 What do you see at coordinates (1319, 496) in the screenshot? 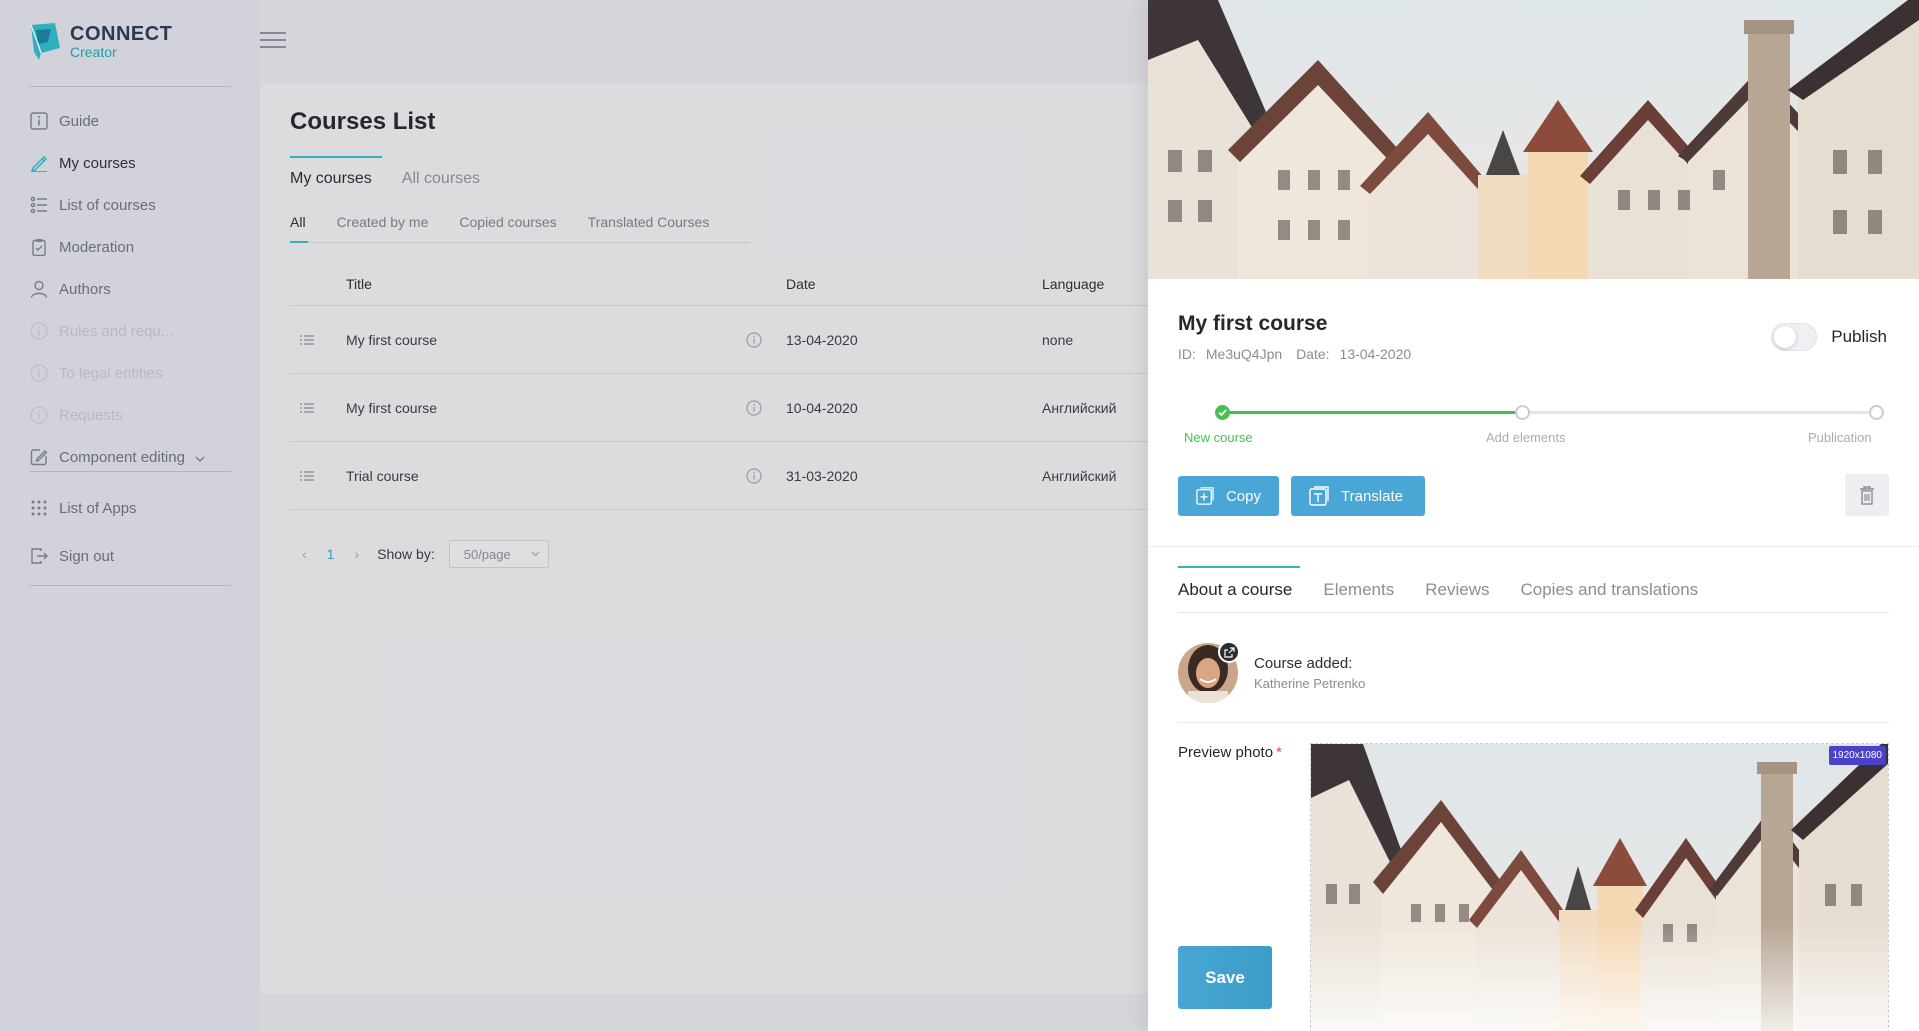
I see `translate-icon` at bounding box center [1319, 496].